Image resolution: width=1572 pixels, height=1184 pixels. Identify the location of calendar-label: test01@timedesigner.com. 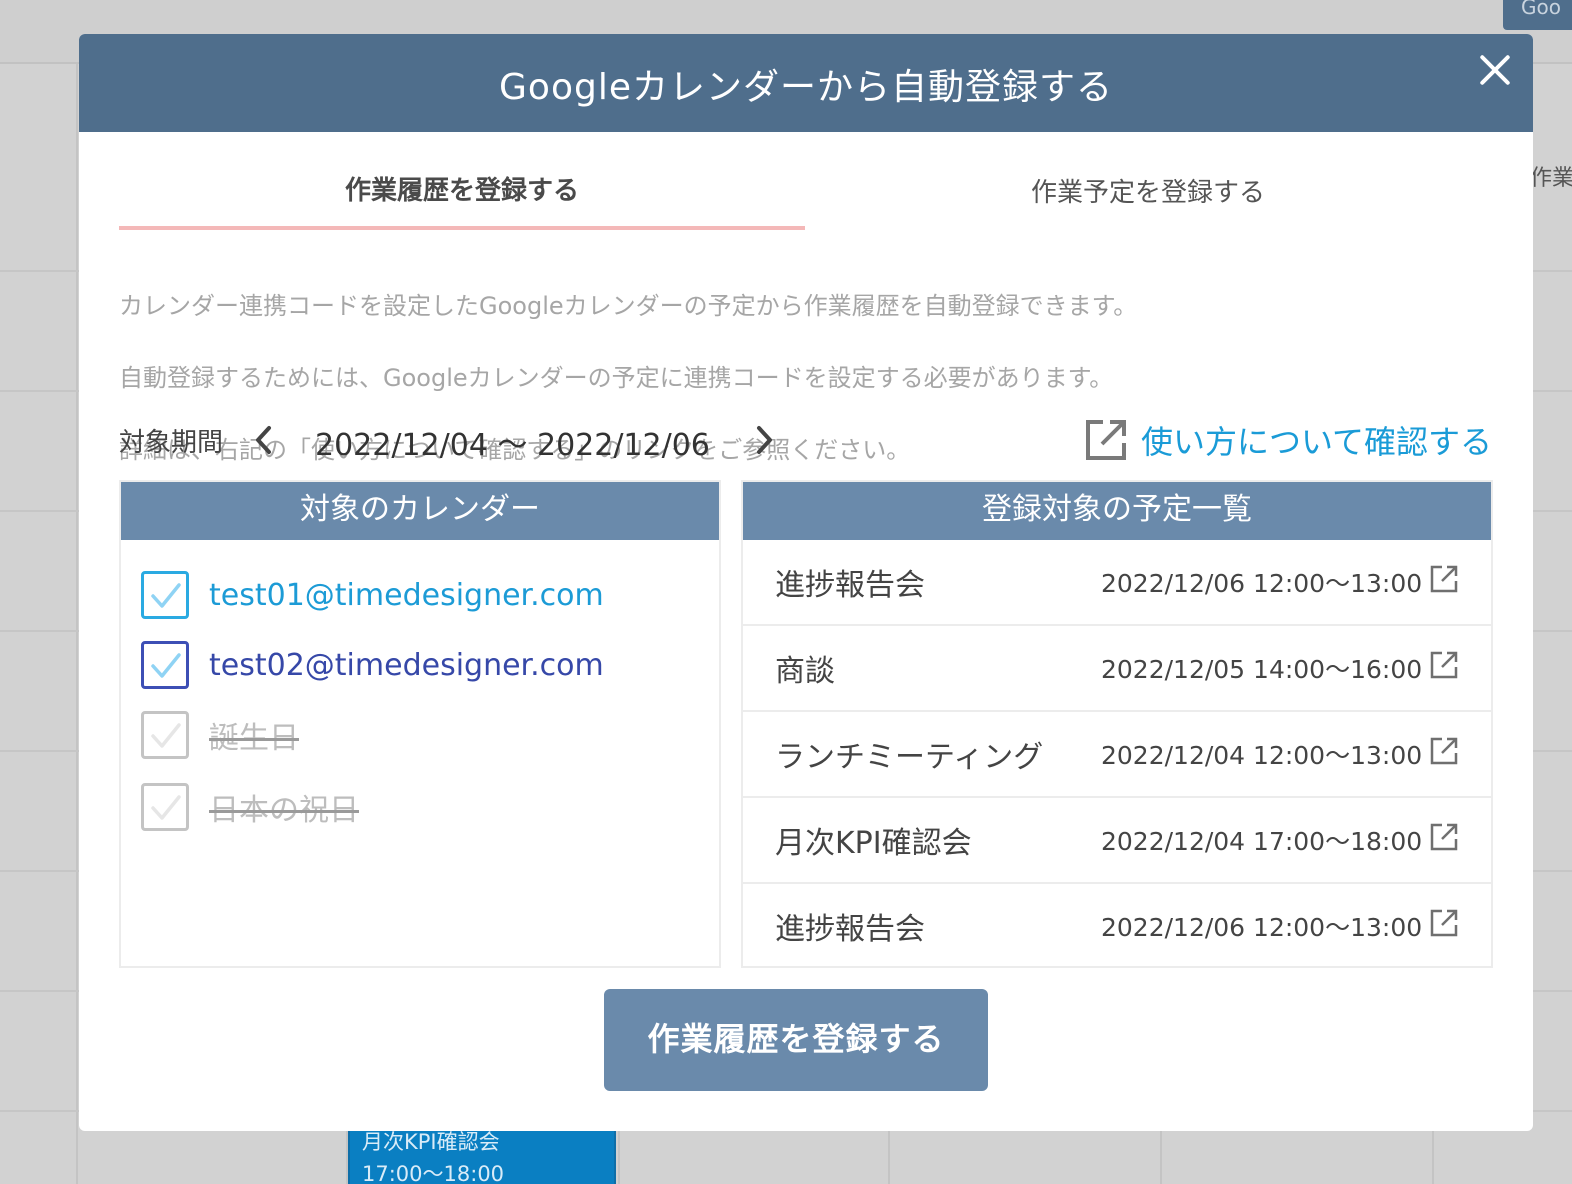
(406, 595).